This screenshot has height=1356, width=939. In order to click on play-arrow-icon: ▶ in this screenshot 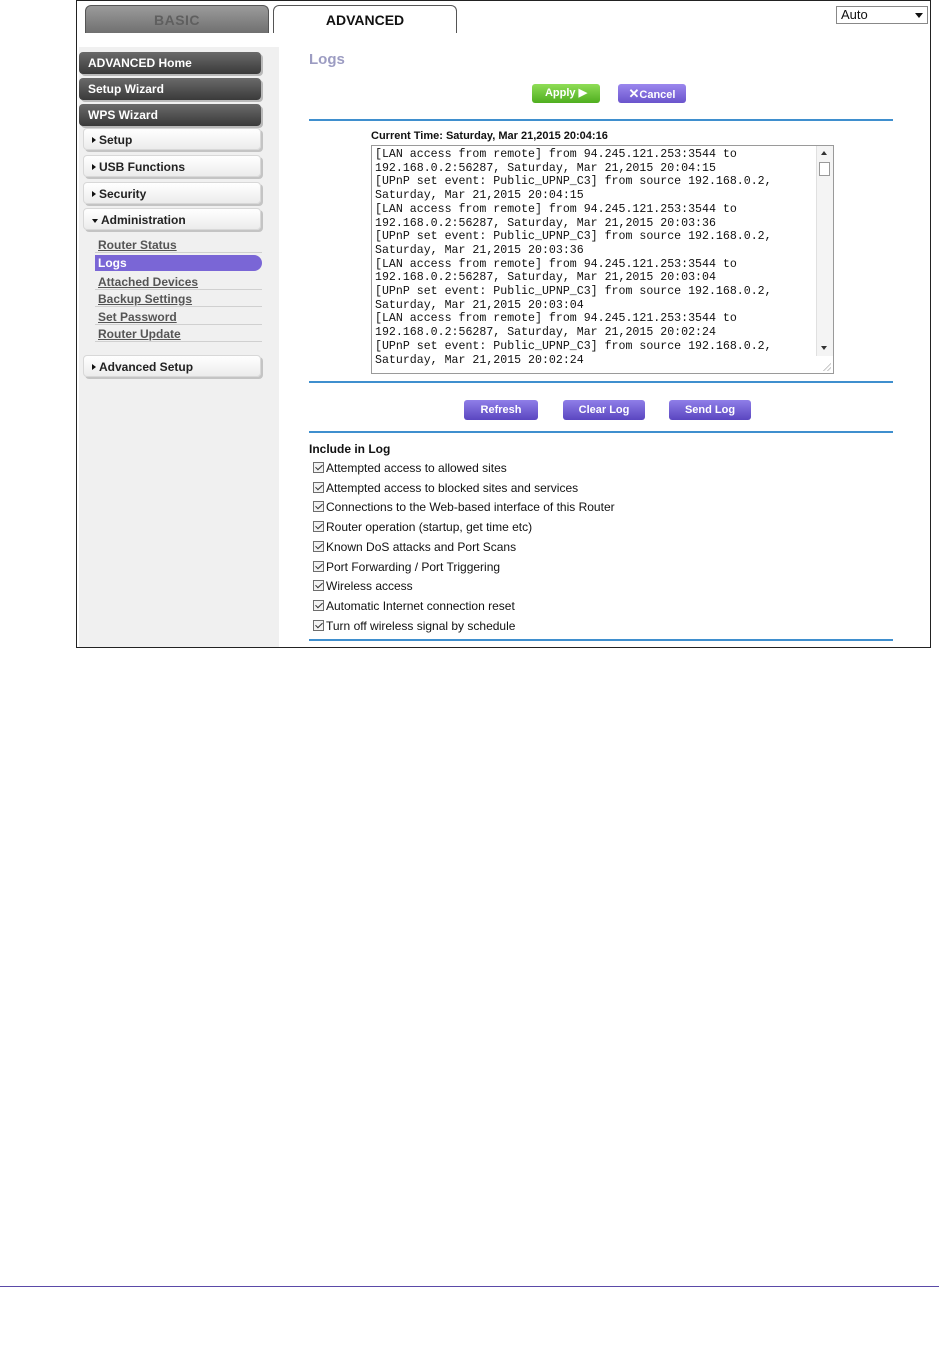, I will do `click(583, 93)`.